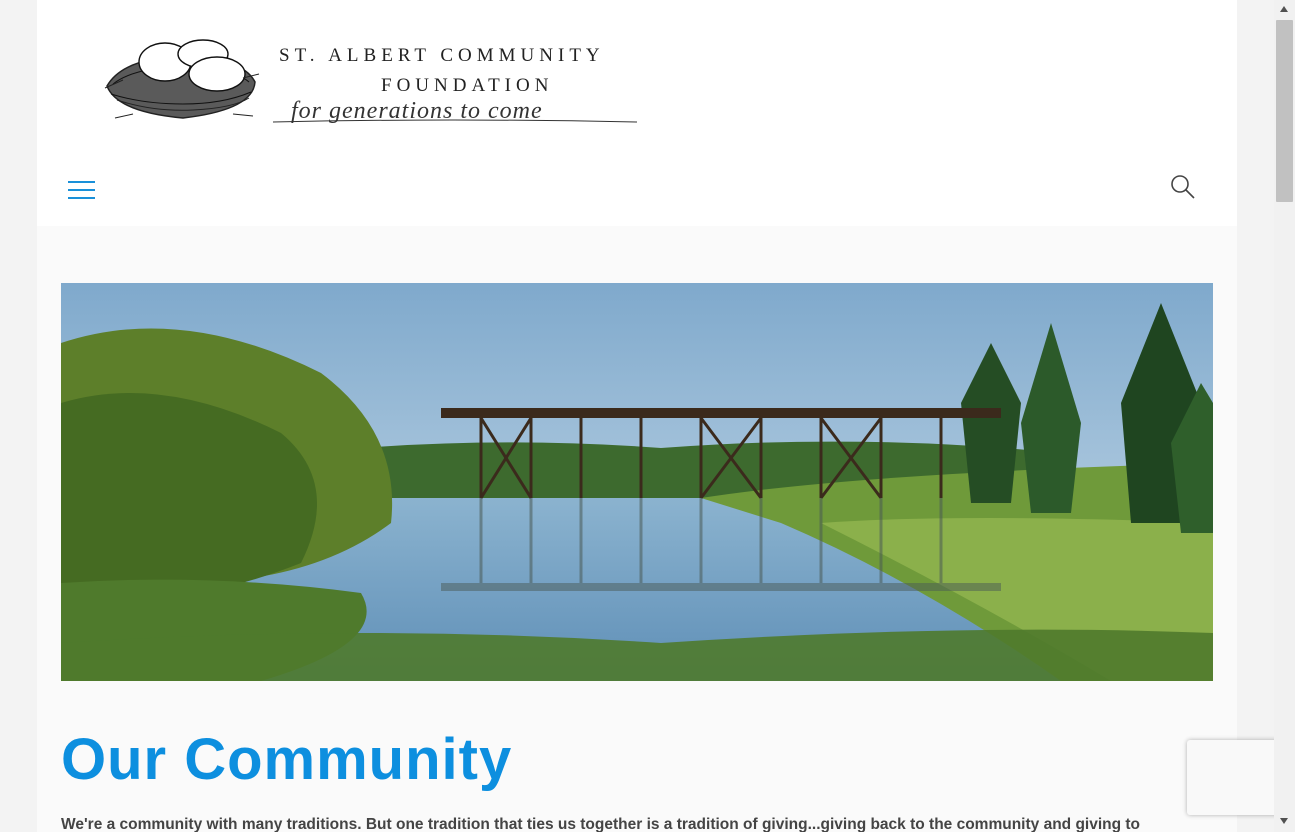  I want to click on search-icon, so click(1183, 187).